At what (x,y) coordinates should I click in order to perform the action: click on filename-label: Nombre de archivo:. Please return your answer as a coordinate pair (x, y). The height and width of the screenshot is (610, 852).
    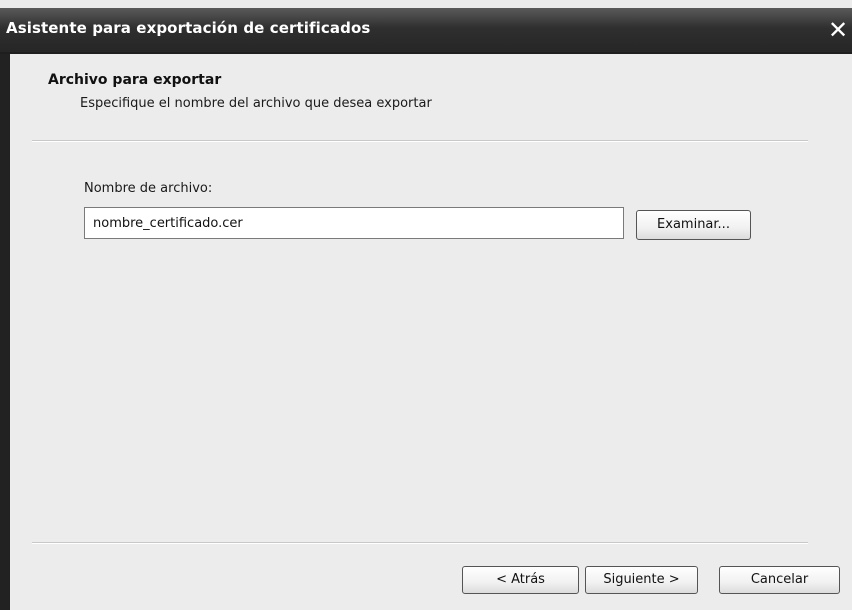
    Looking at the image, I should click on (148, 188).